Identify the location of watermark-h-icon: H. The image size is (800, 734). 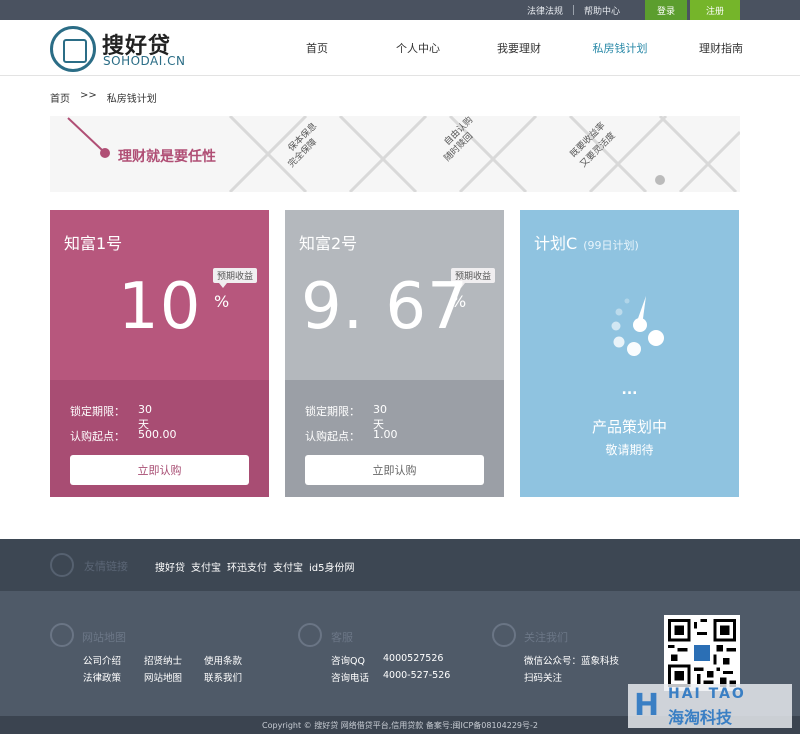
(647, 705).